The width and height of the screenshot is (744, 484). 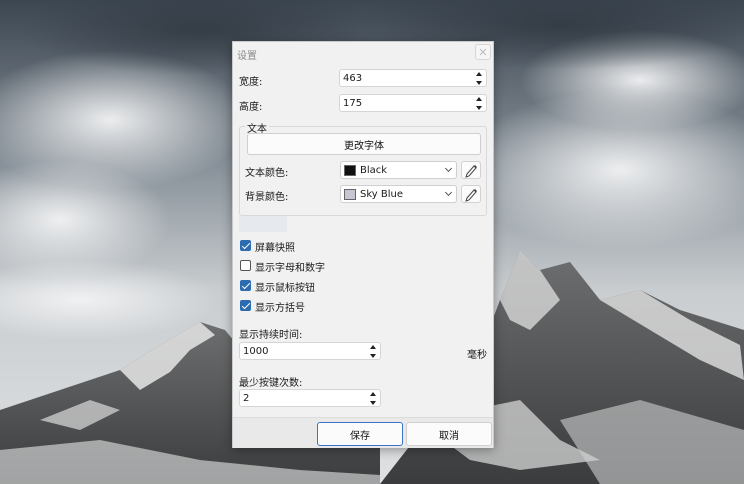 I want to click on width-label: 宽度:, so click(x=251, y=82).